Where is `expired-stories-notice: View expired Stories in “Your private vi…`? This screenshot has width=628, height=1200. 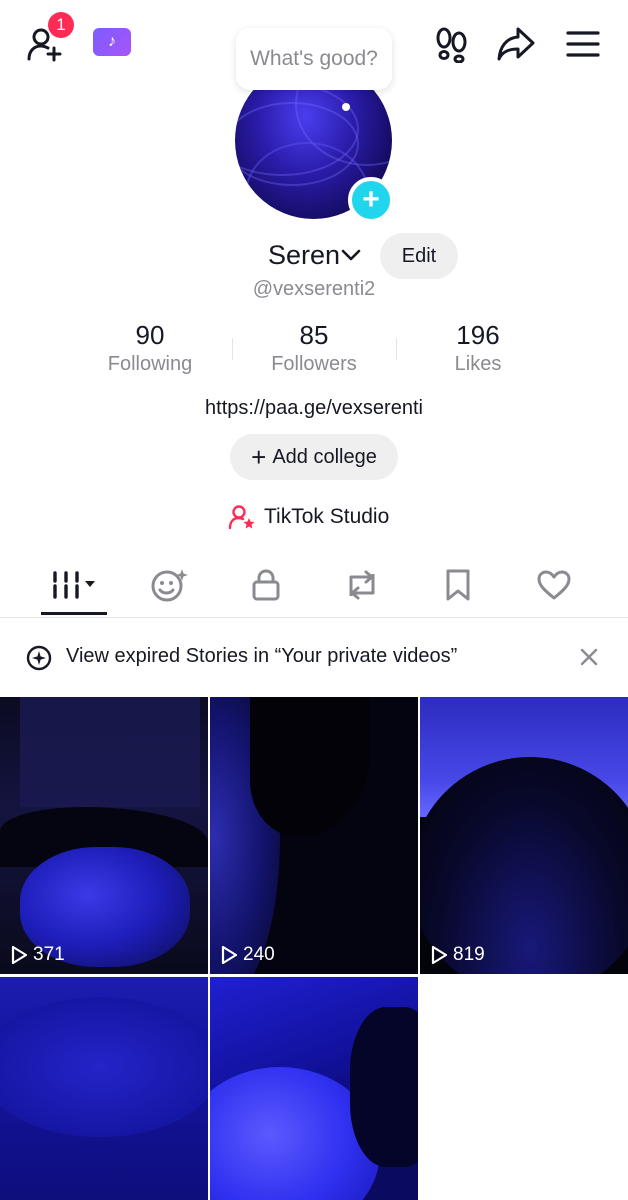
expired-stories-notice: View expired Stories in “Your private vi… is located at coordinates (314, 657).